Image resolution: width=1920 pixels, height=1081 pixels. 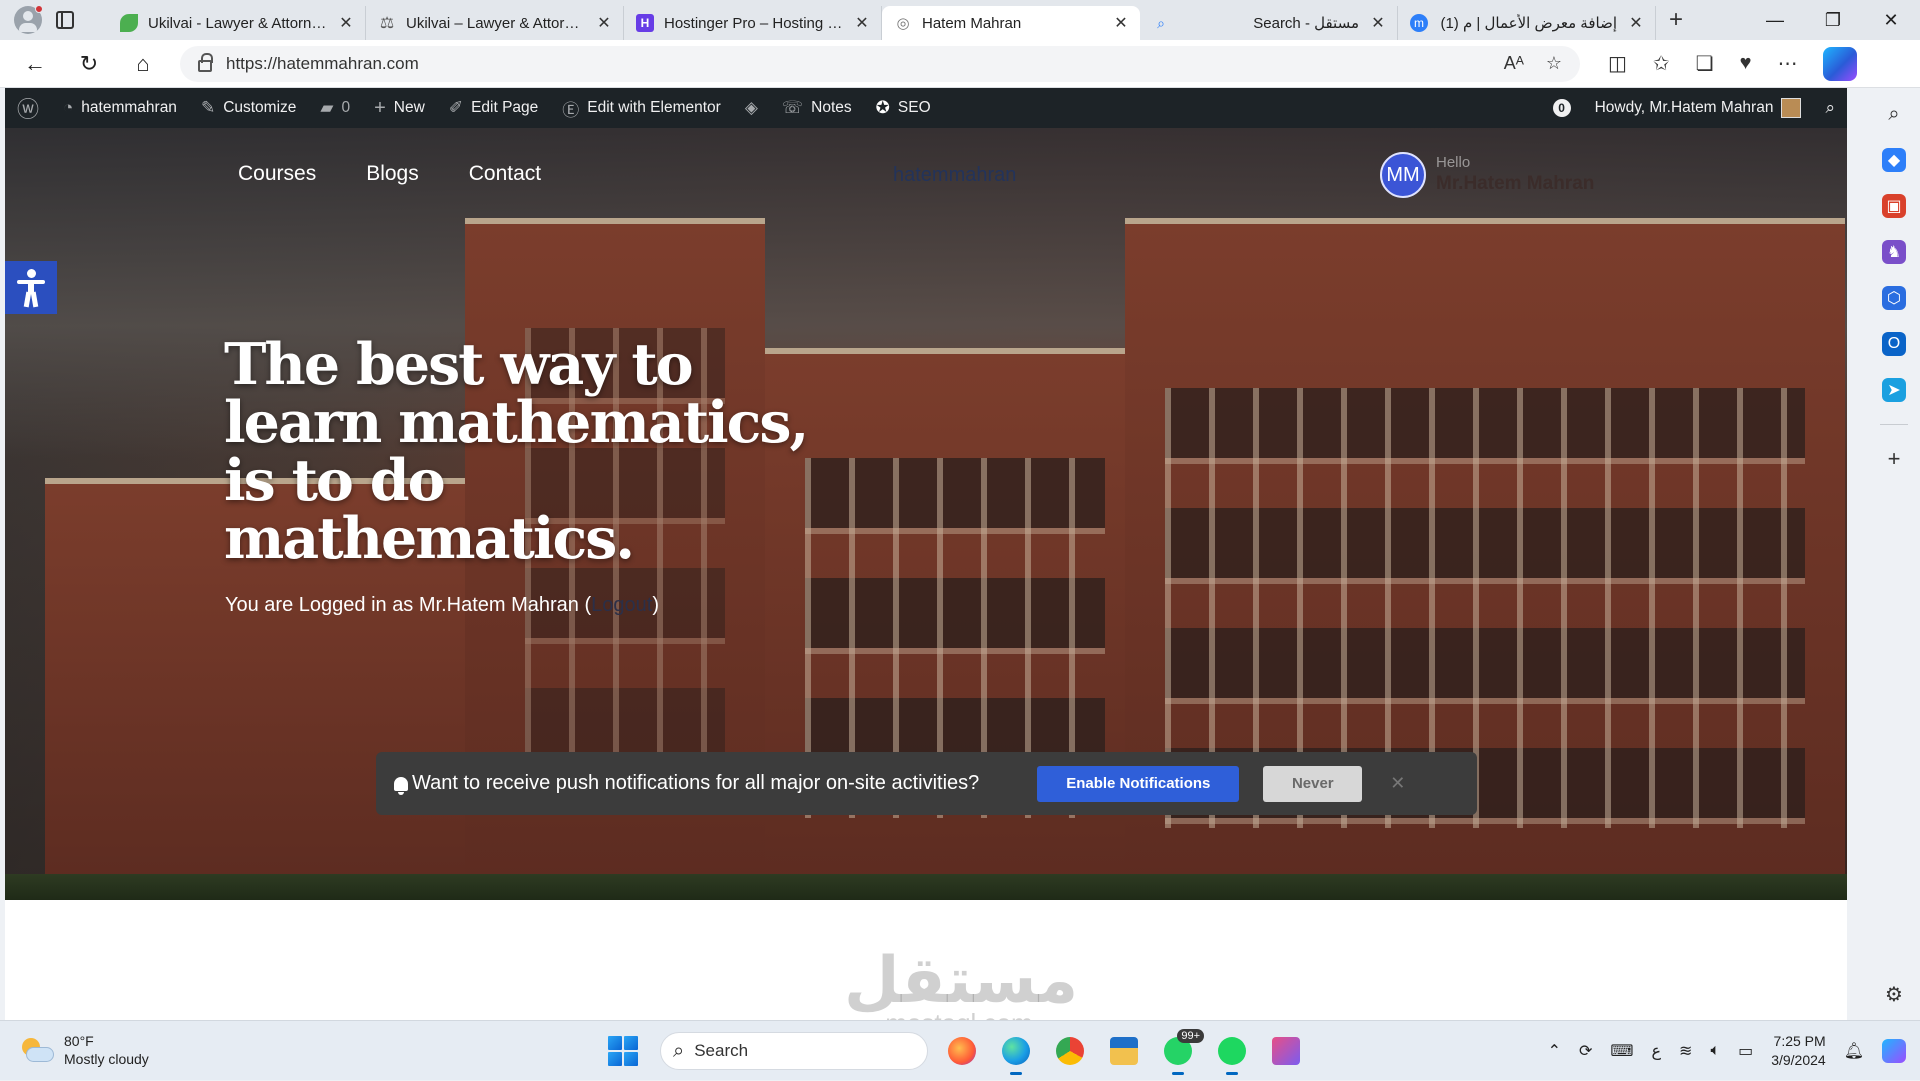 What do you see at coordinates (926, 887) in the screenshot?
I see `hero-lawn` at bounding box center [926, 887].